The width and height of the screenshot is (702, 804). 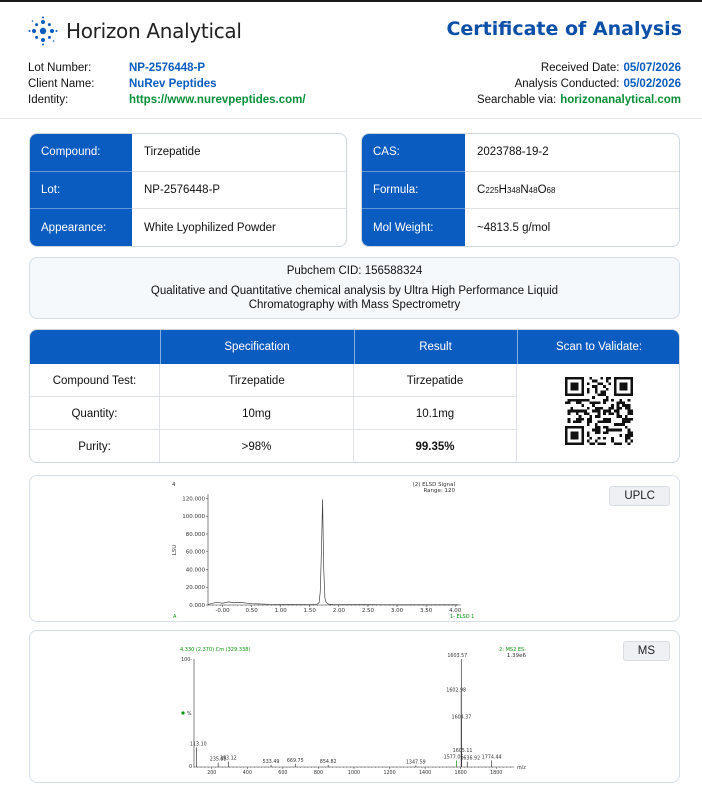 I want to click on ms-x-tick-label: 800, so click(x=318, y=773).